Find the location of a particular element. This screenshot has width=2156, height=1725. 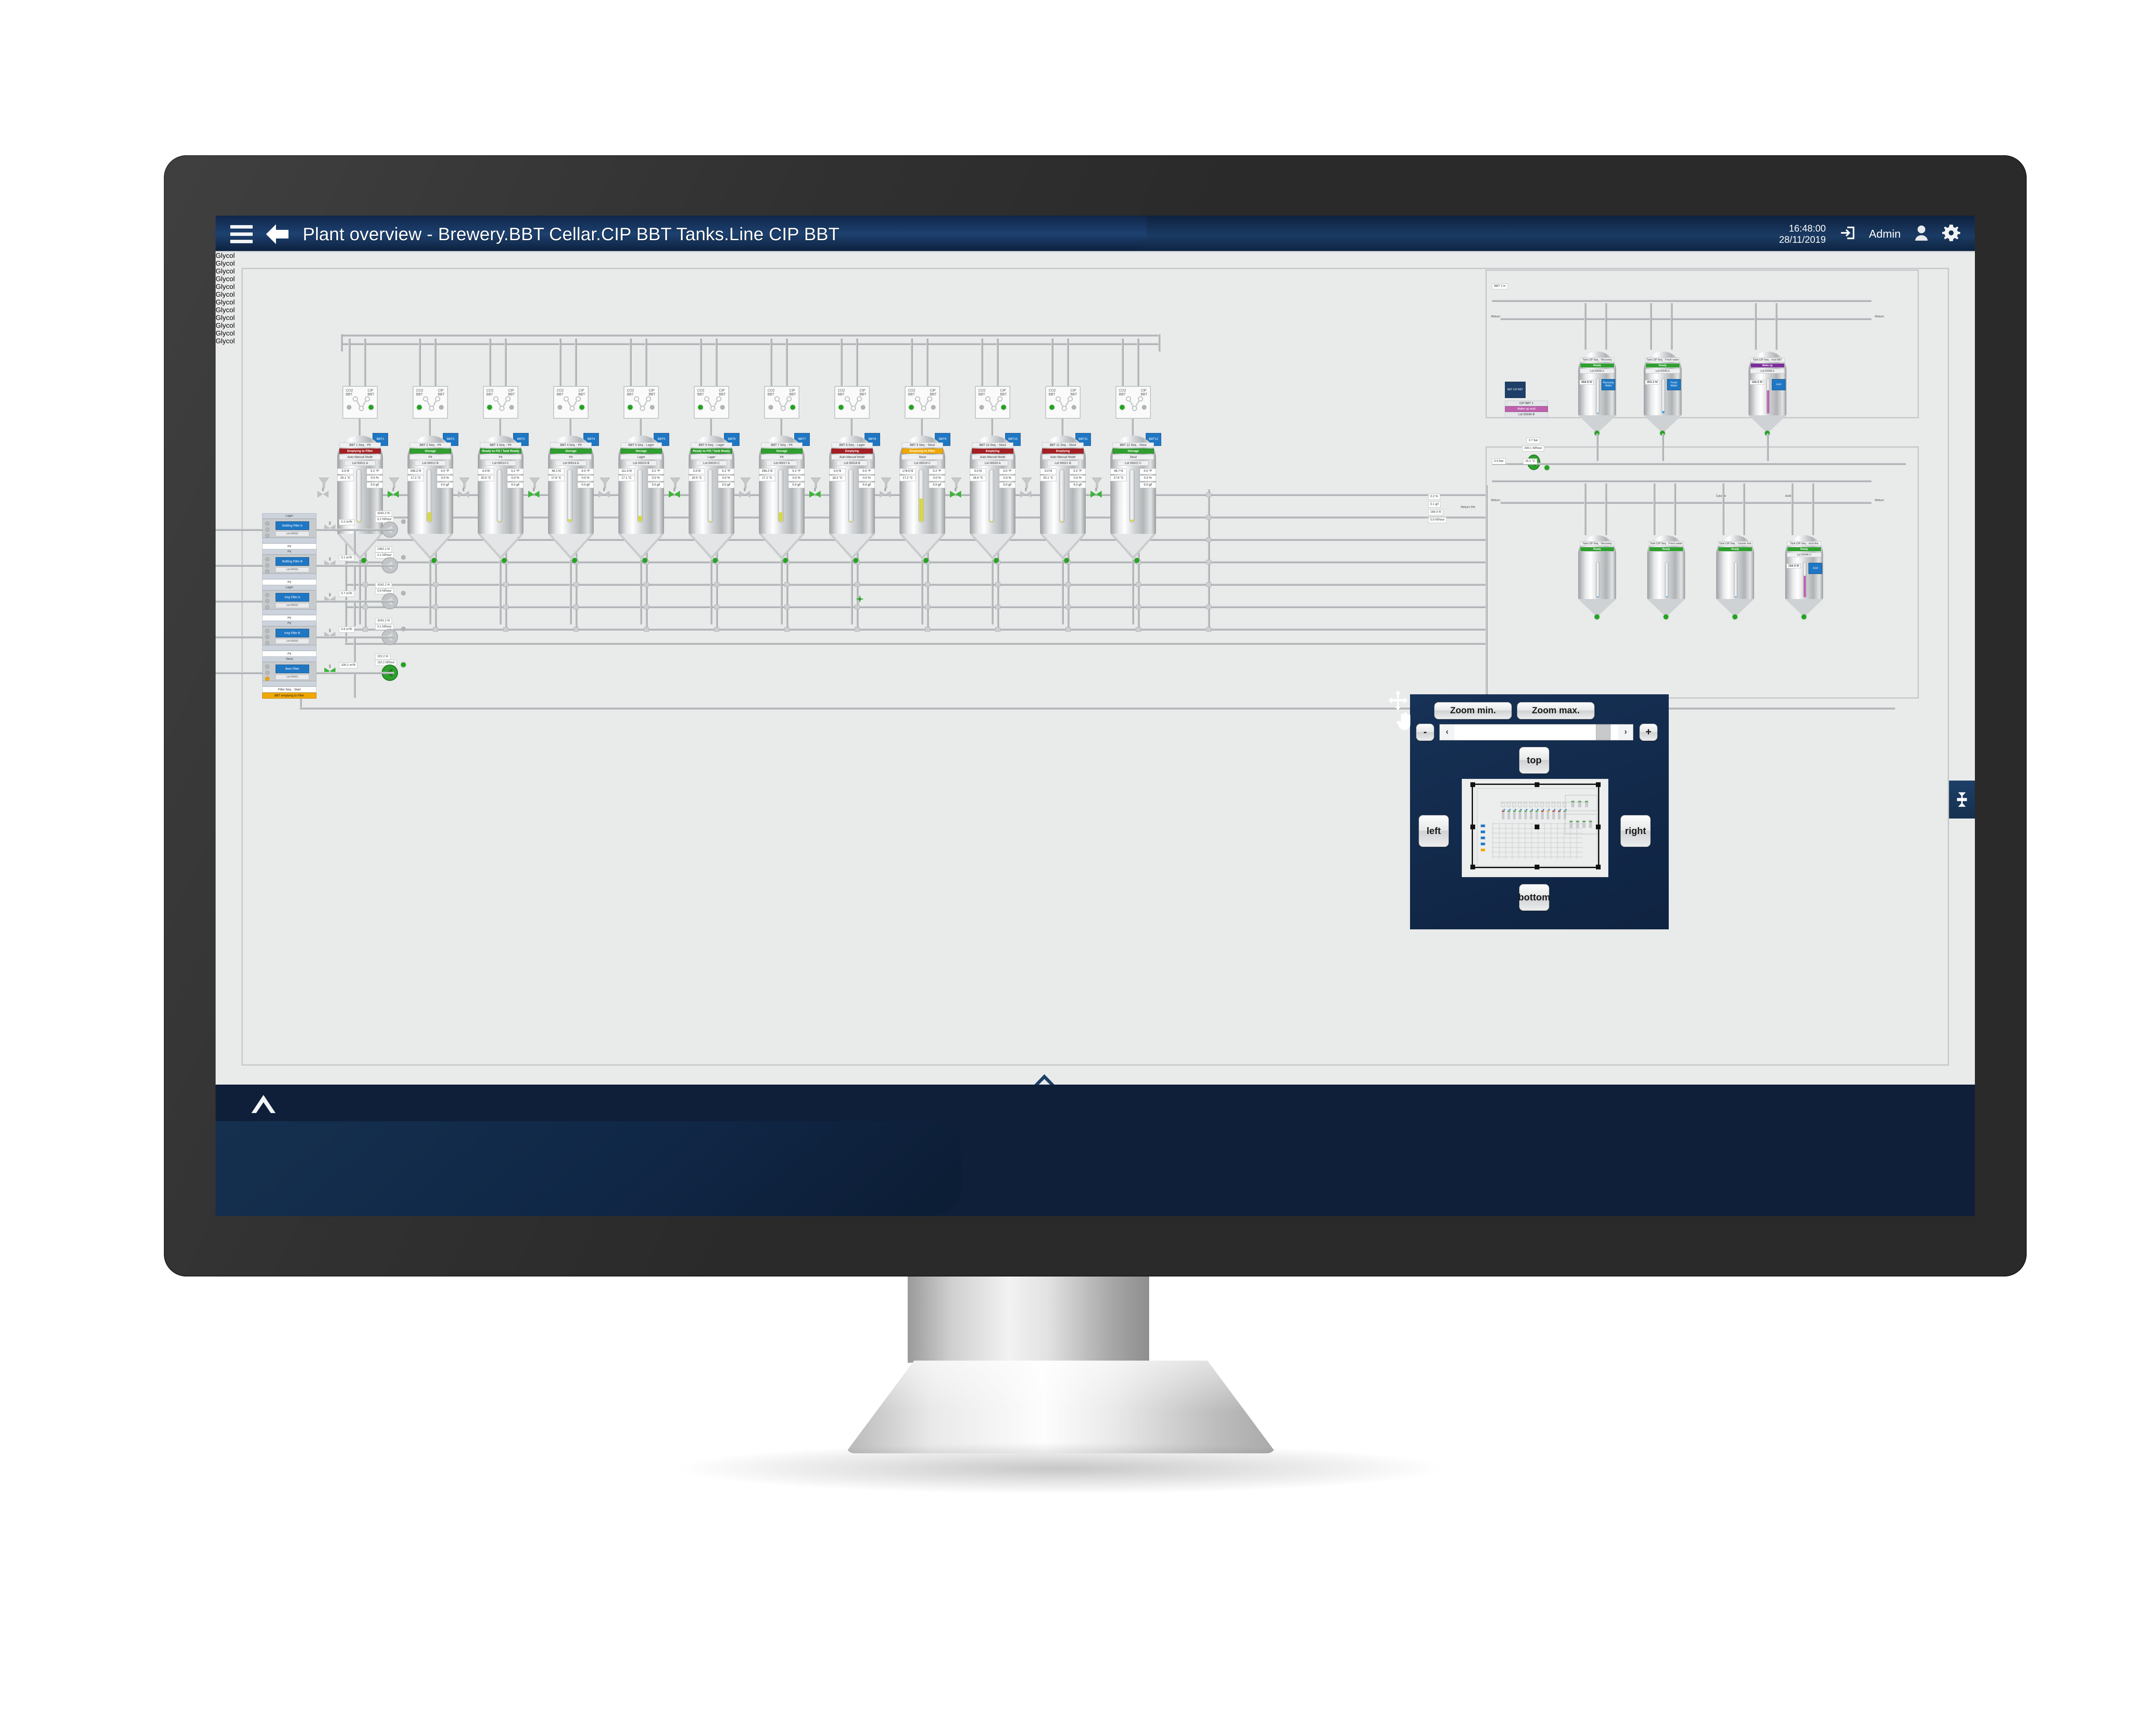

equipment-panel-tab is located at coordinates (1962, 800).